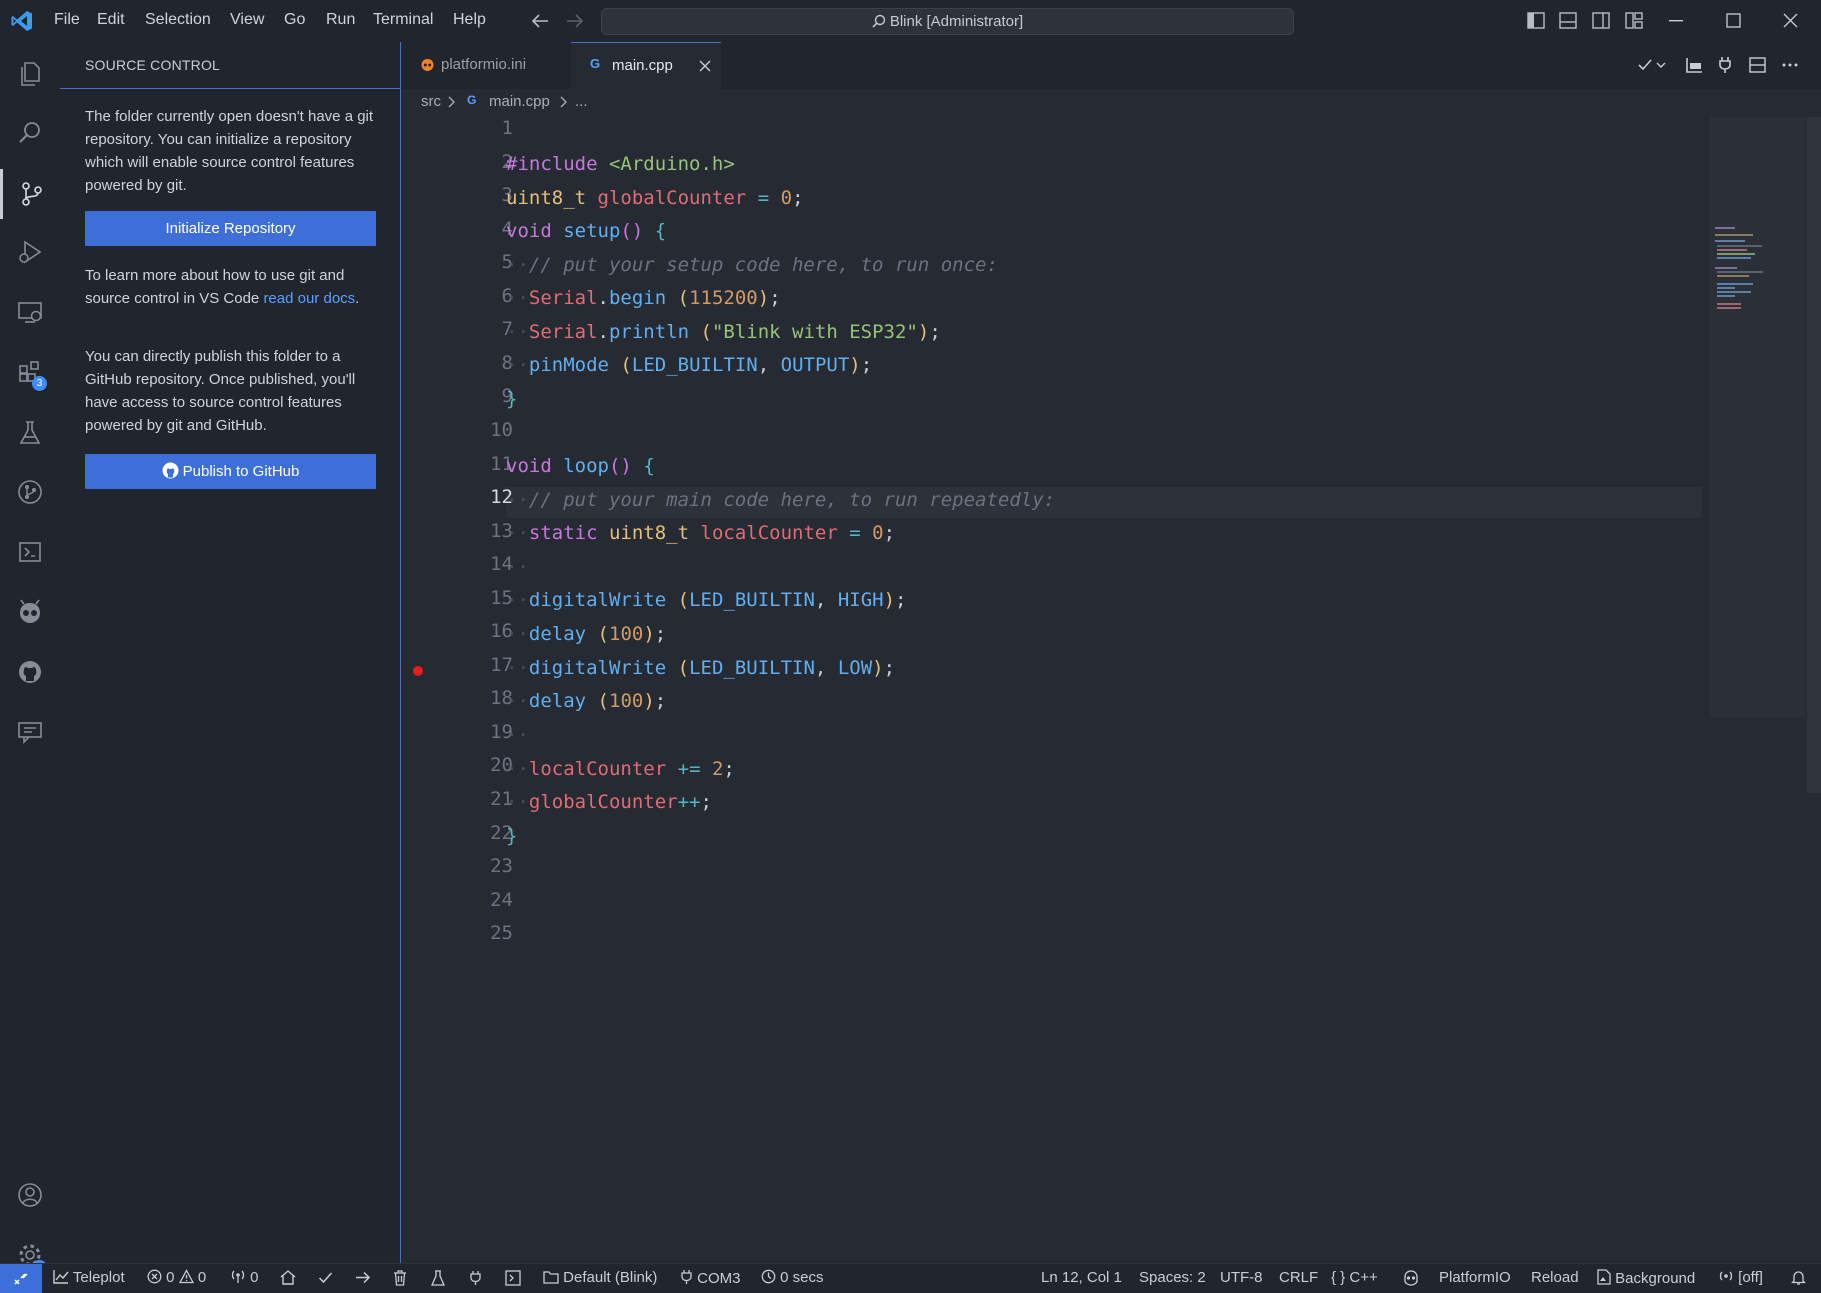  Describe the element at coordinates (792, 1277) in the screenshot. I see `timer-item: 0 secs` at that location.